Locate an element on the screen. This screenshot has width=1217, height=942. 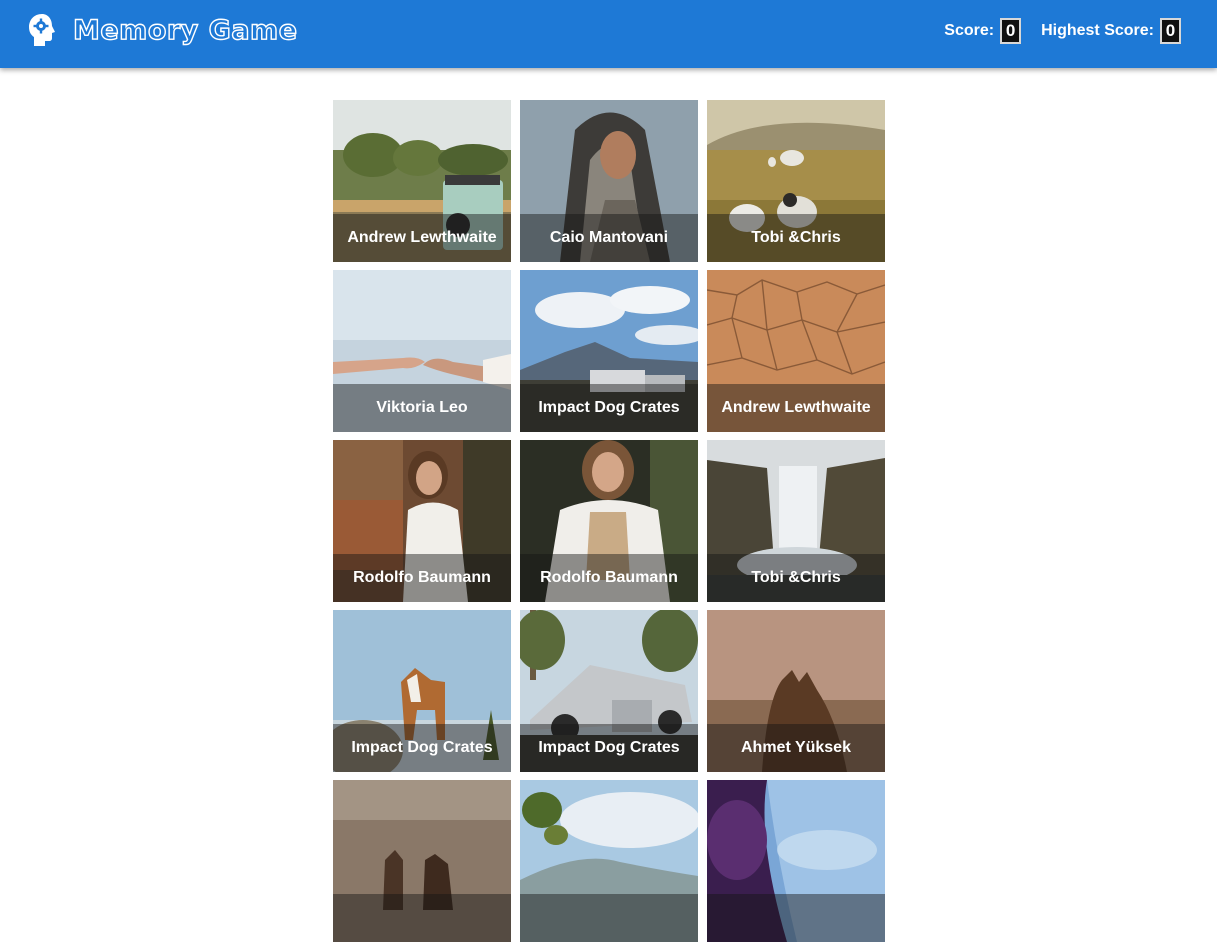
app-title: Memory Game is located at coordinates (185, 30).